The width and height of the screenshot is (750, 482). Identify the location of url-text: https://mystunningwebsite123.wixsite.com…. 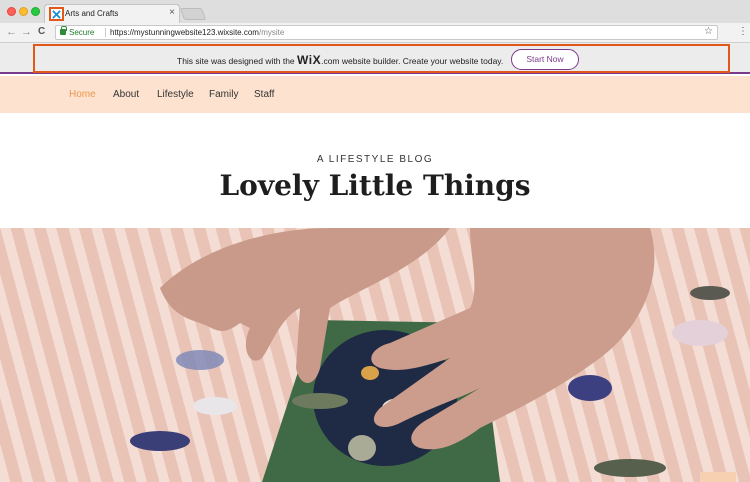
(194, 32).